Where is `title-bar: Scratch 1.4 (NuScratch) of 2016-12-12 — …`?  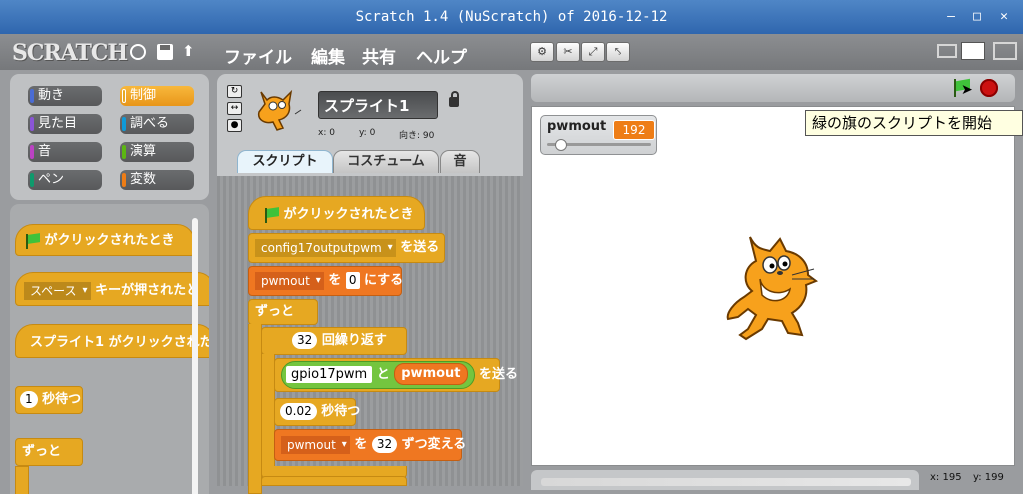
title-bar: Scratch 1.4 (NuScratch) of 2016-12-12 — … is located at coordinates (511, 17).